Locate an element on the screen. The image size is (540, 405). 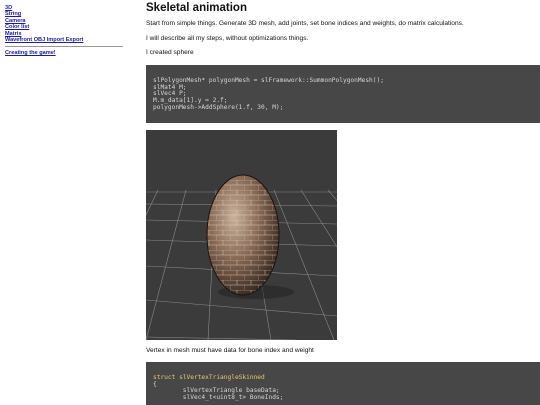
code-line-text: struct slVertexTriangleSkinned is located at coordinates (209, 377).